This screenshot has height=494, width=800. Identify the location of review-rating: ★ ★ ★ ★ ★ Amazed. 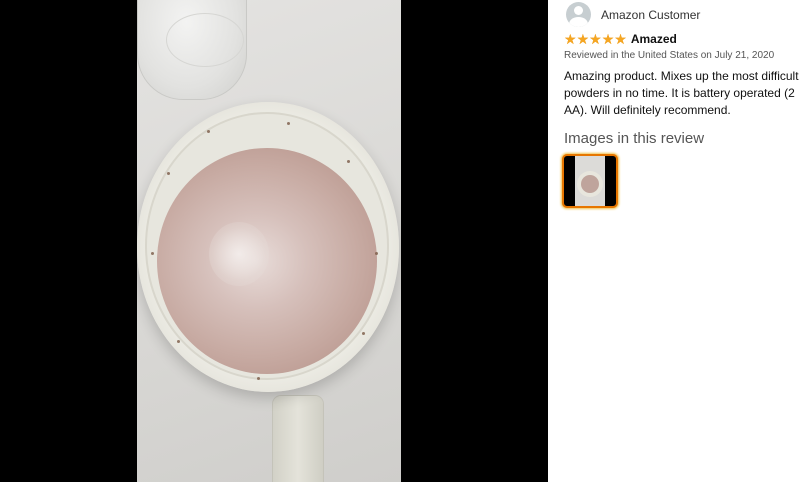
(620, 39).